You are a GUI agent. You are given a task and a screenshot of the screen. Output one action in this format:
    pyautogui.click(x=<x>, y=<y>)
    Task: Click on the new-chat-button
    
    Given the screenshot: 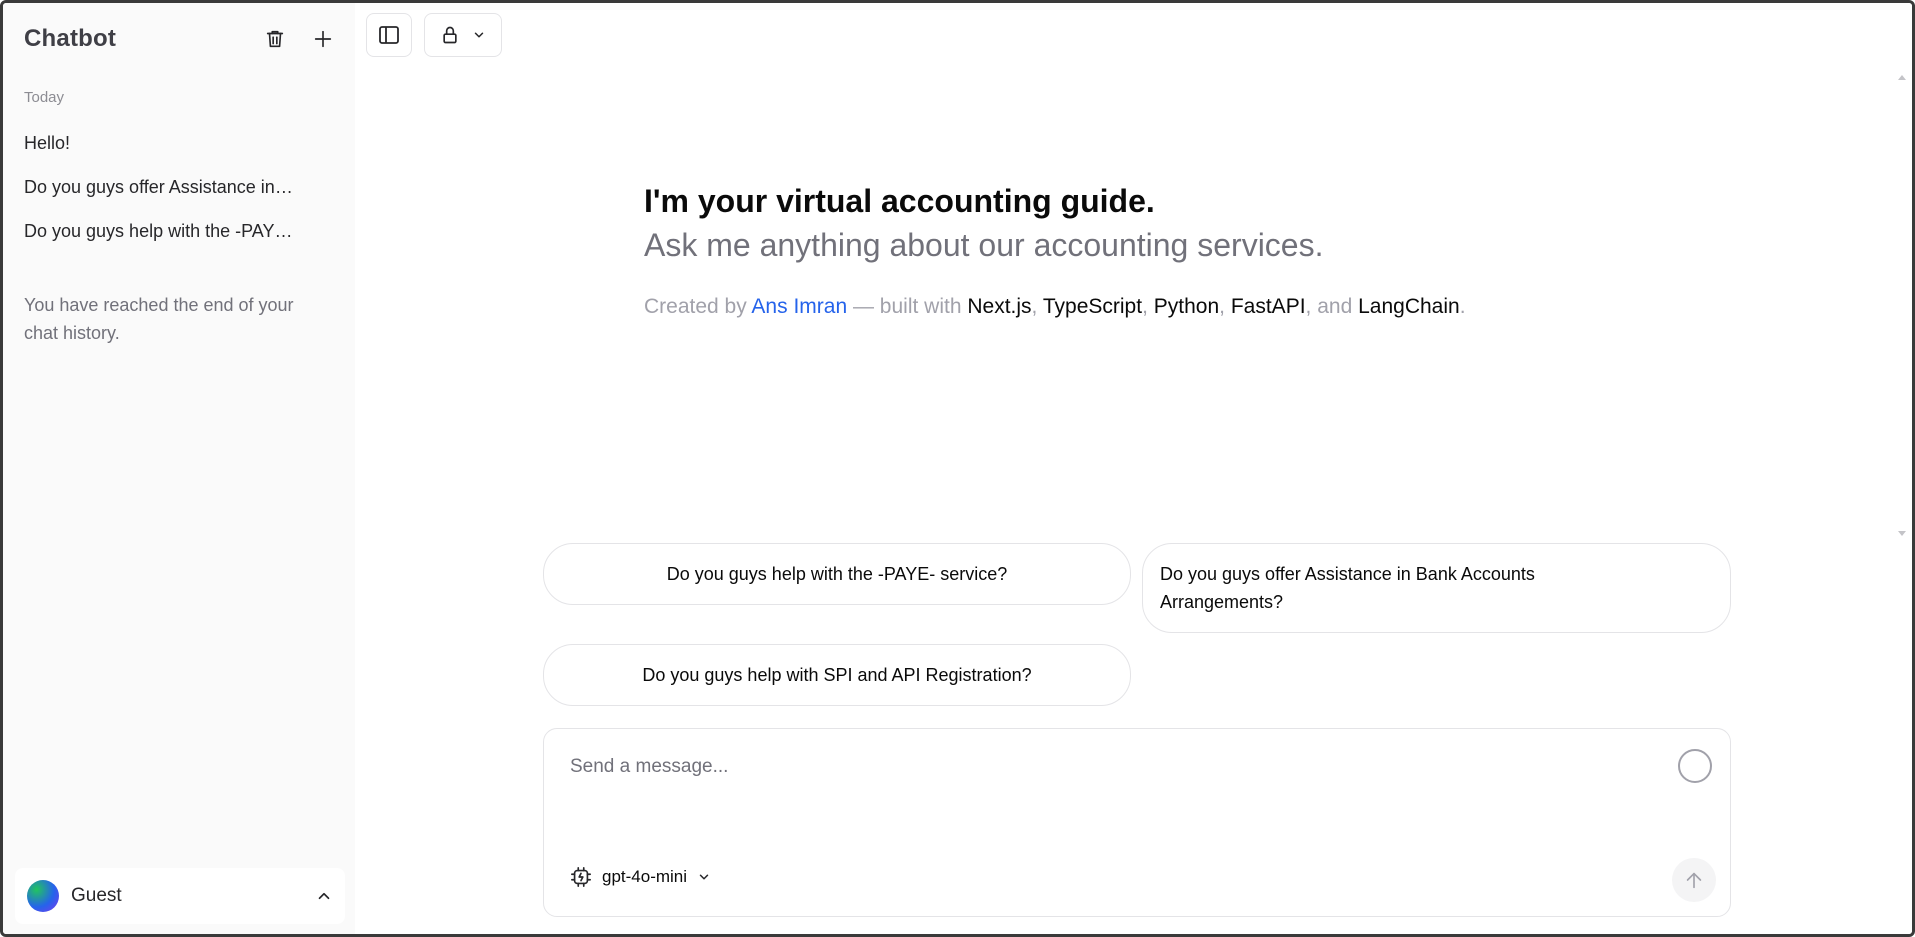 What is the action you would take?
    pyautogui.click(x=323, y=39)
    